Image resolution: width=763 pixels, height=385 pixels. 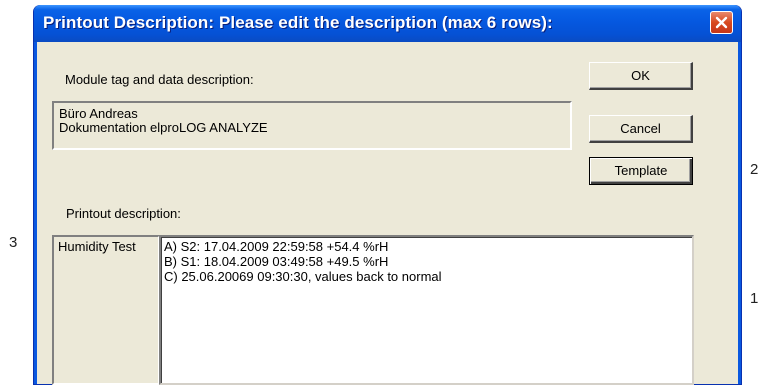 I want to click on cancel-button: Cancel, so click(x=641, y=129).